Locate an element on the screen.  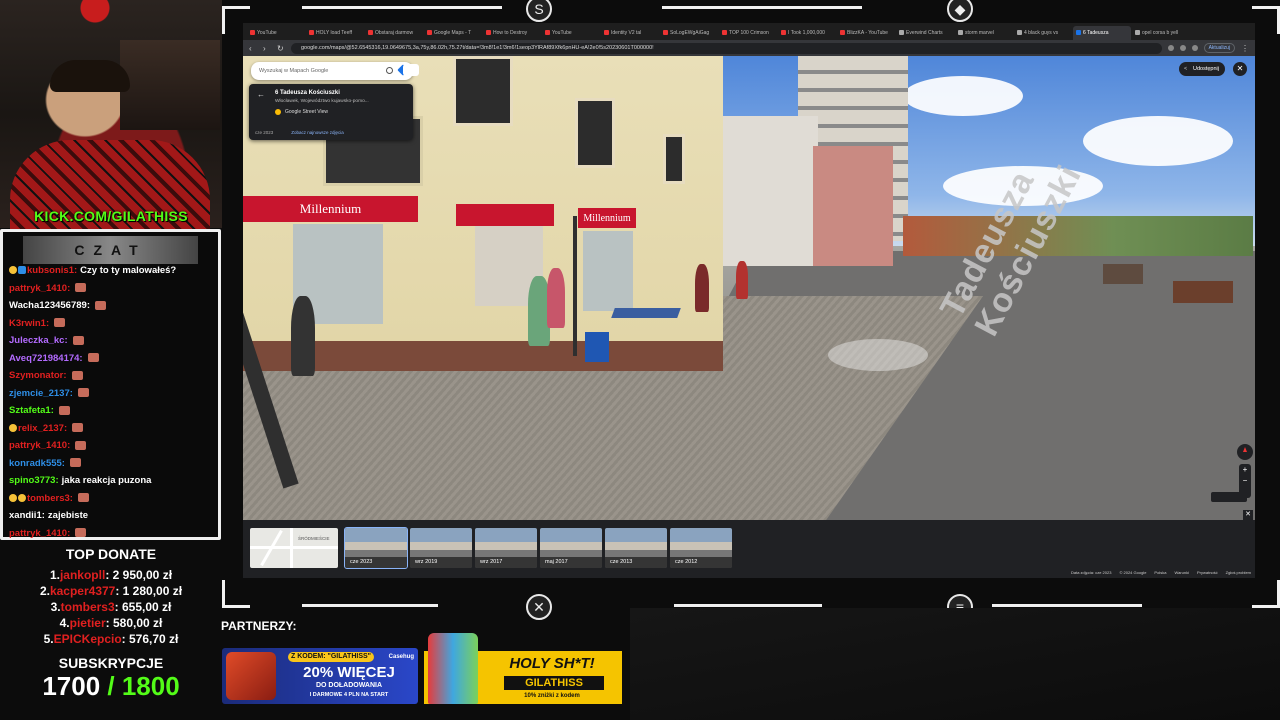
chat-username: tombers3: is located at coordinates (50, 498).